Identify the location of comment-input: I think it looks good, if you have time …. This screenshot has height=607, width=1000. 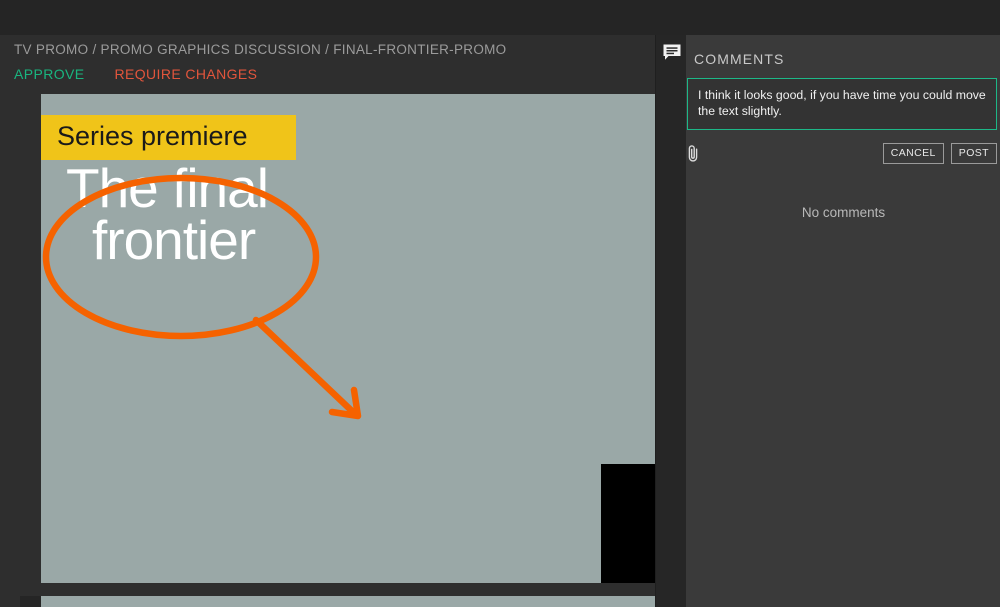
(842, 104).